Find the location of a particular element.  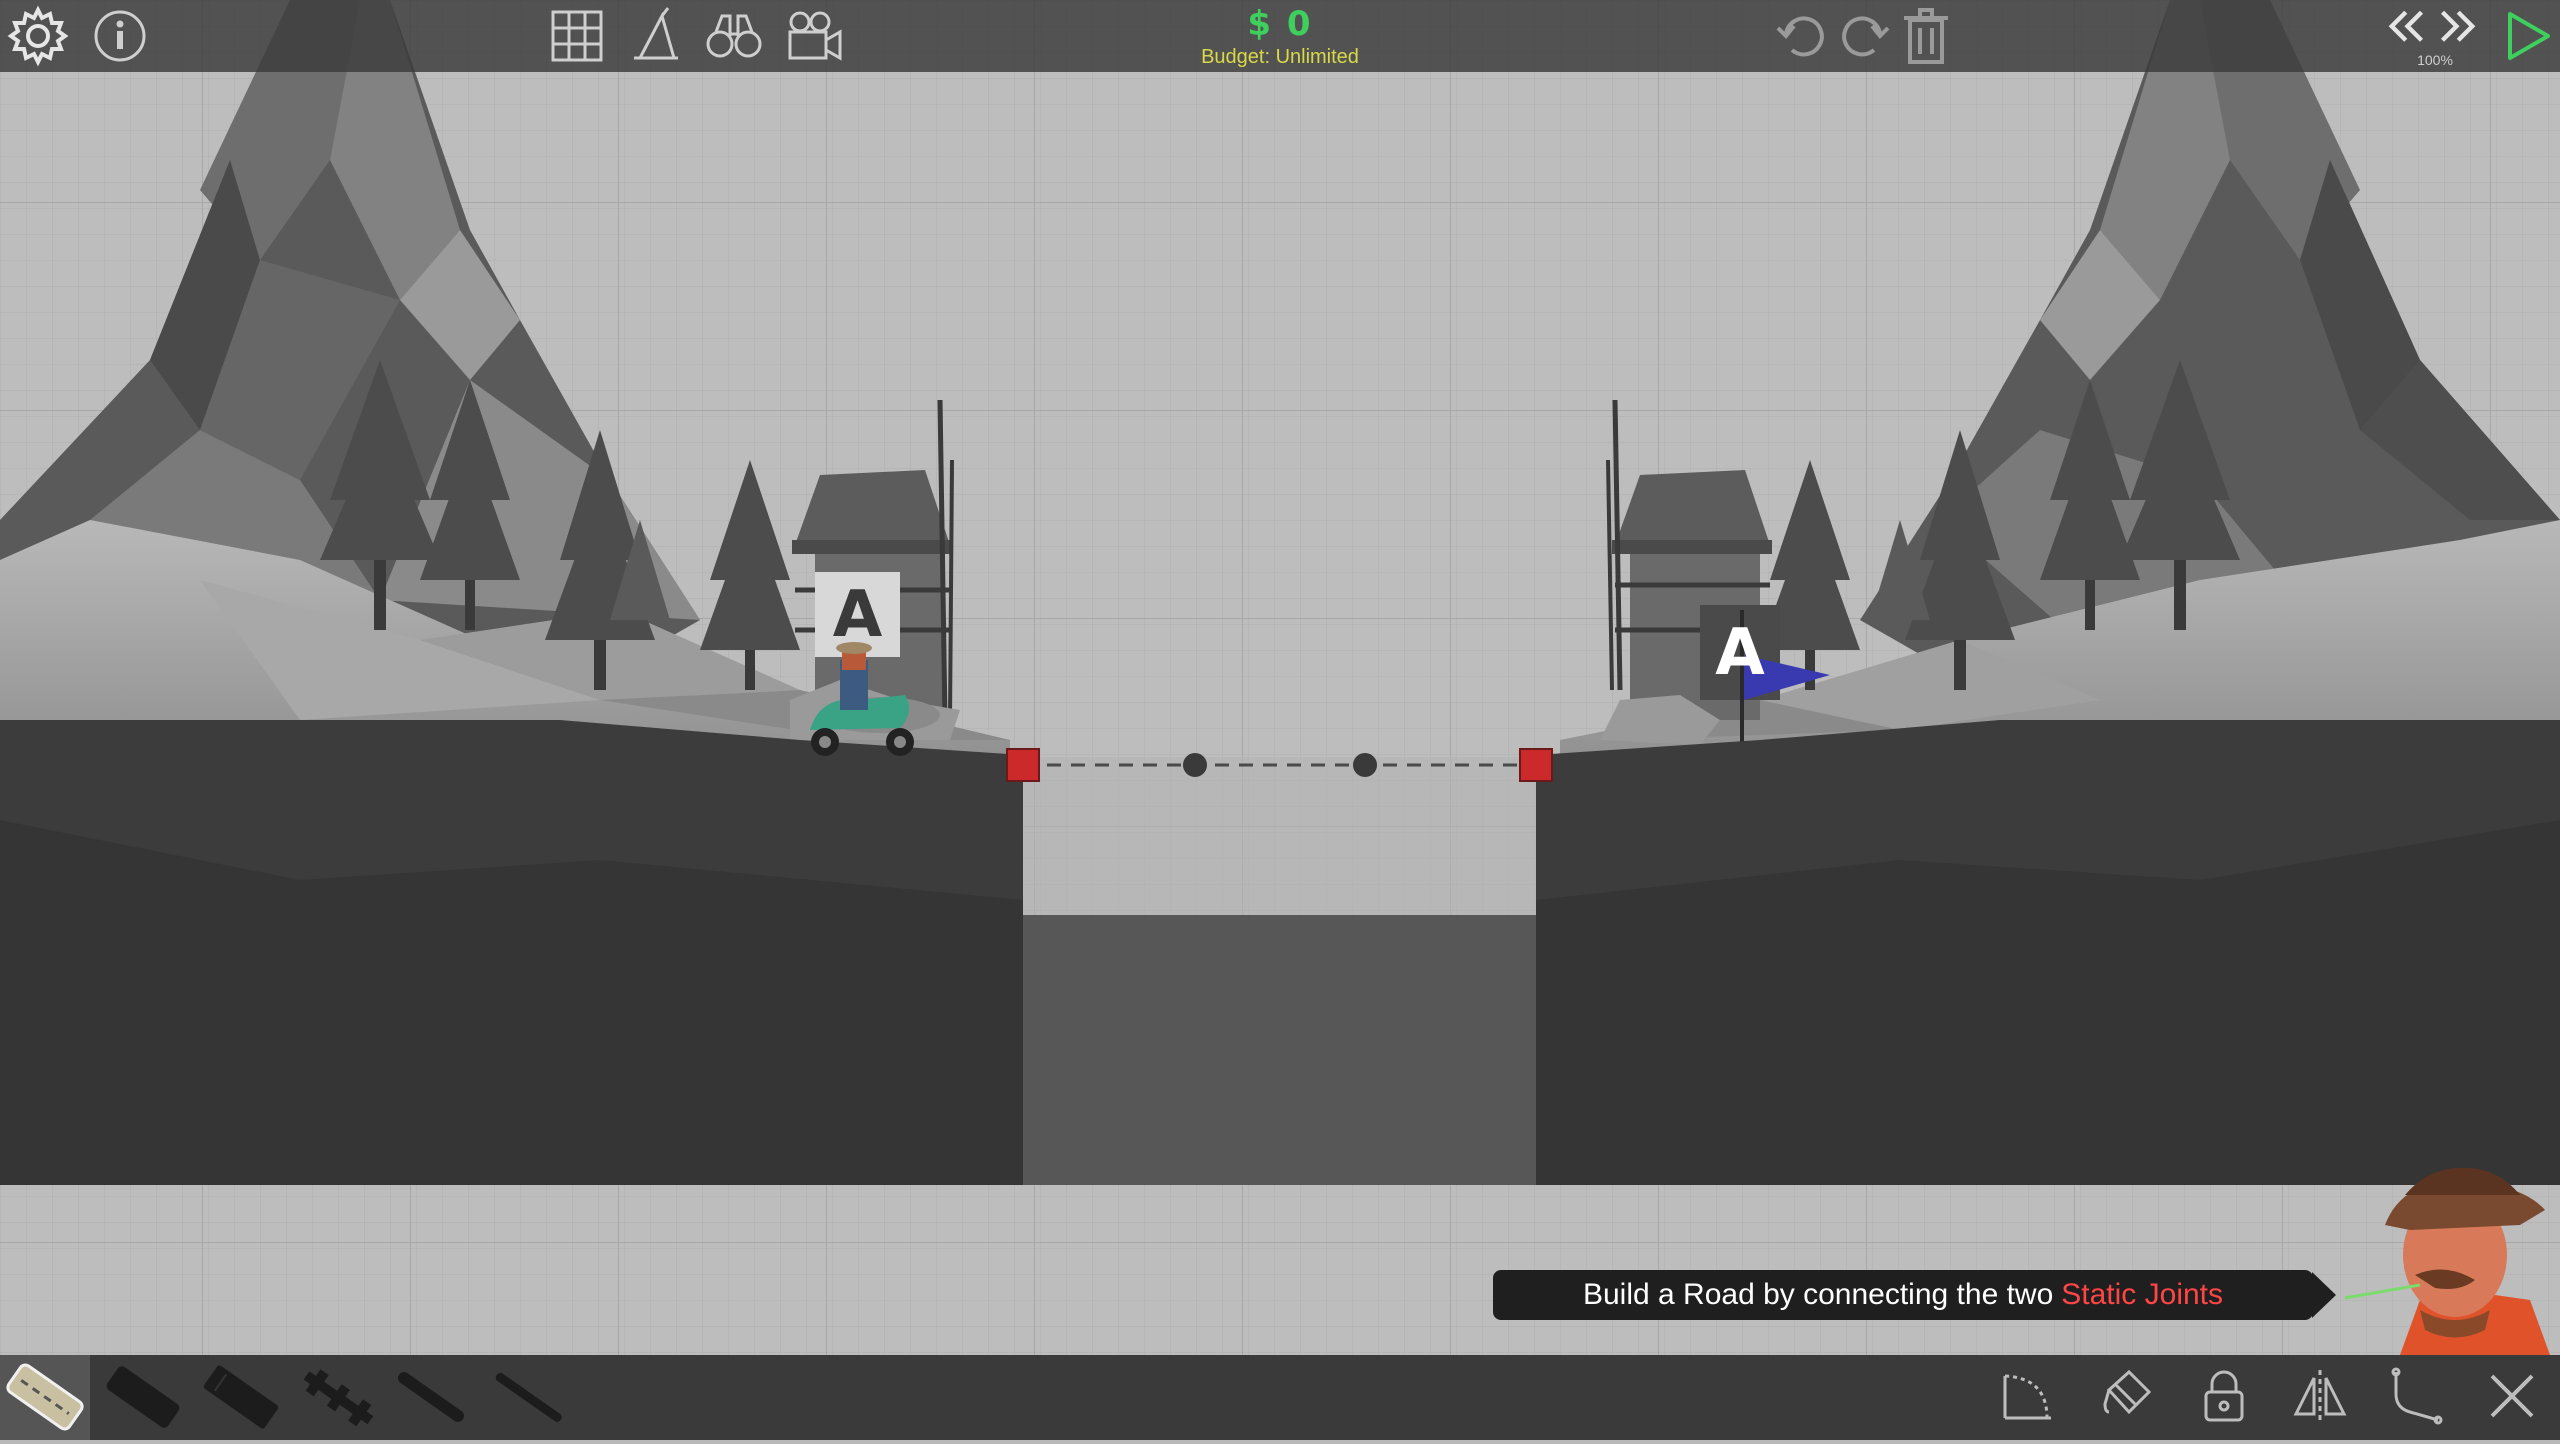

hydraulics-icon is located at coordinates (656, 36).